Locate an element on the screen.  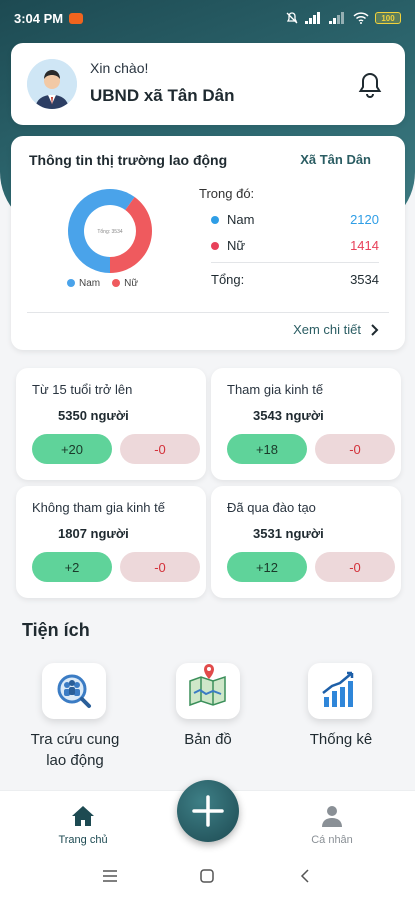
gender-donut-chart: Tổng: 3534 is located at coordinates (110, 230).